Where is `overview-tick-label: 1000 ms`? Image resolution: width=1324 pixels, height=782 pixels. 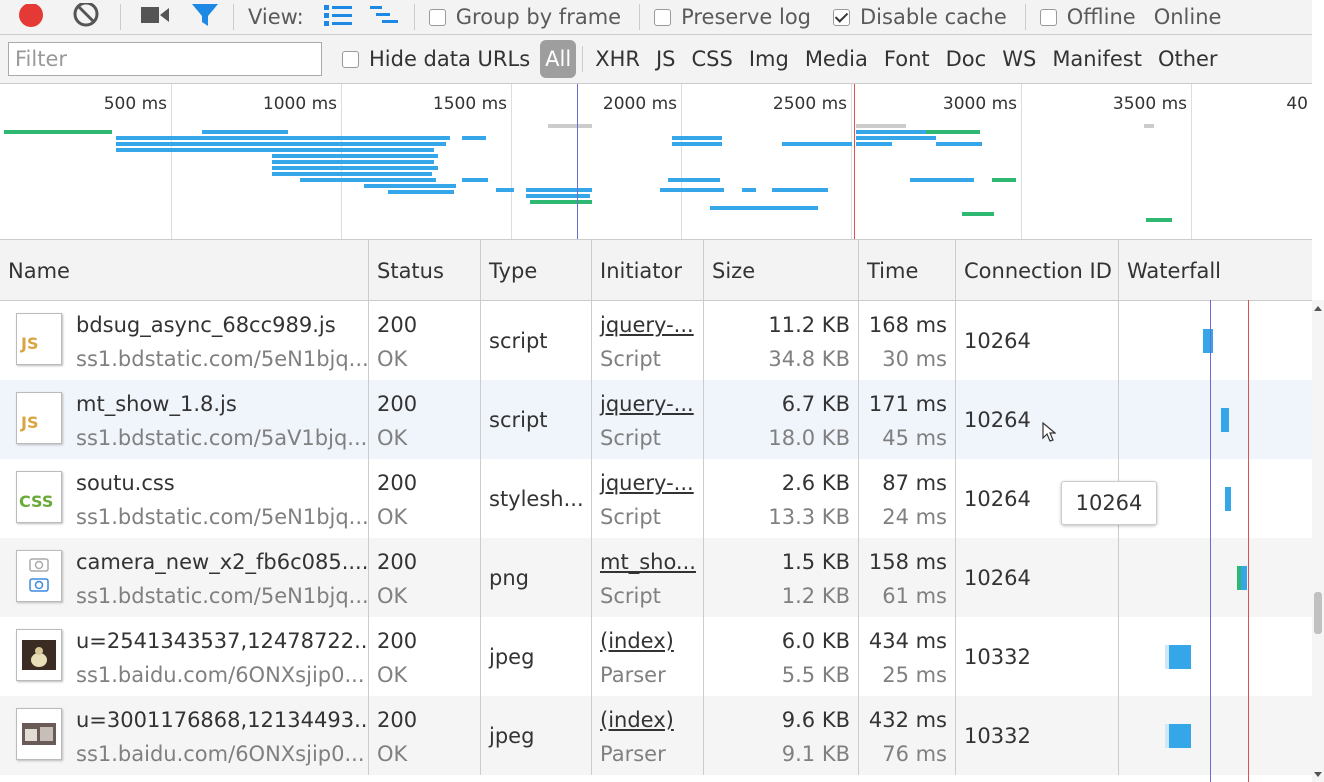 overview-tick-label: 1000 ms is located at coordinates (299, 104).